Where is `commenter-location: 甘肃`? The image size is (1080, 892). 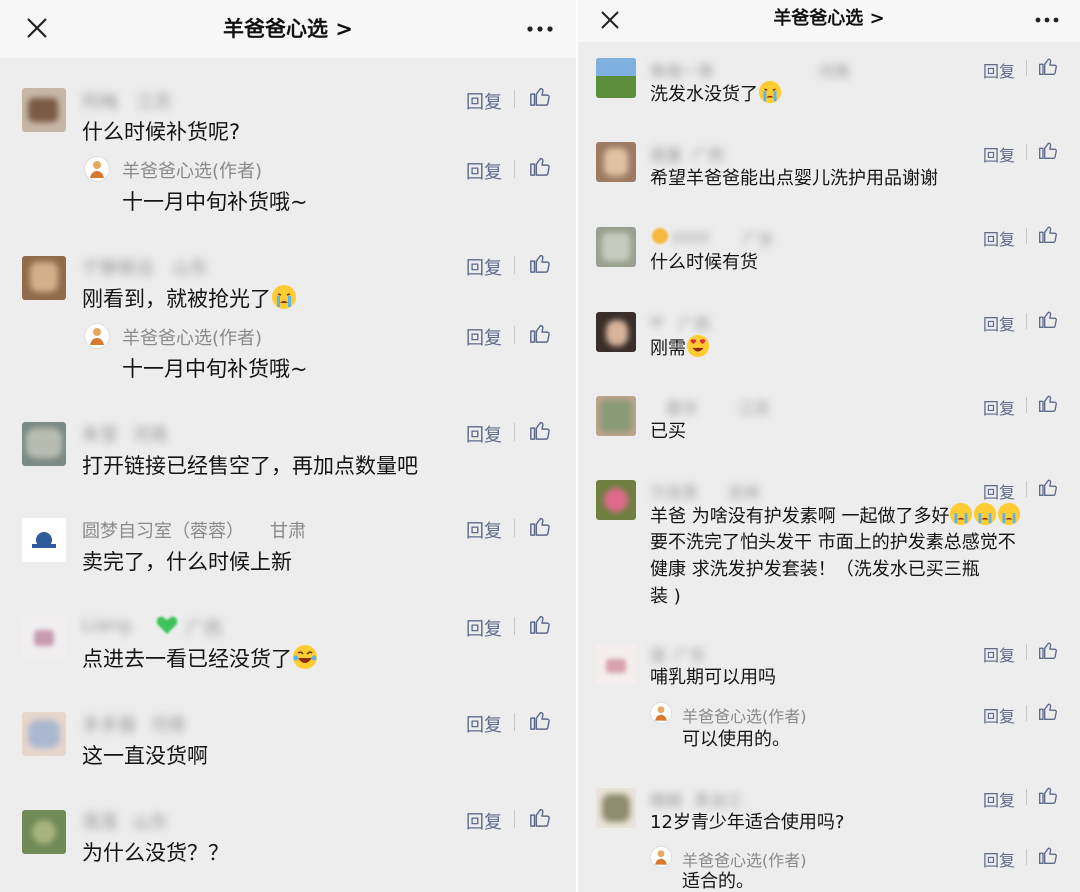
commenter-location: 甘肃 is located at coordinates (288, 531).